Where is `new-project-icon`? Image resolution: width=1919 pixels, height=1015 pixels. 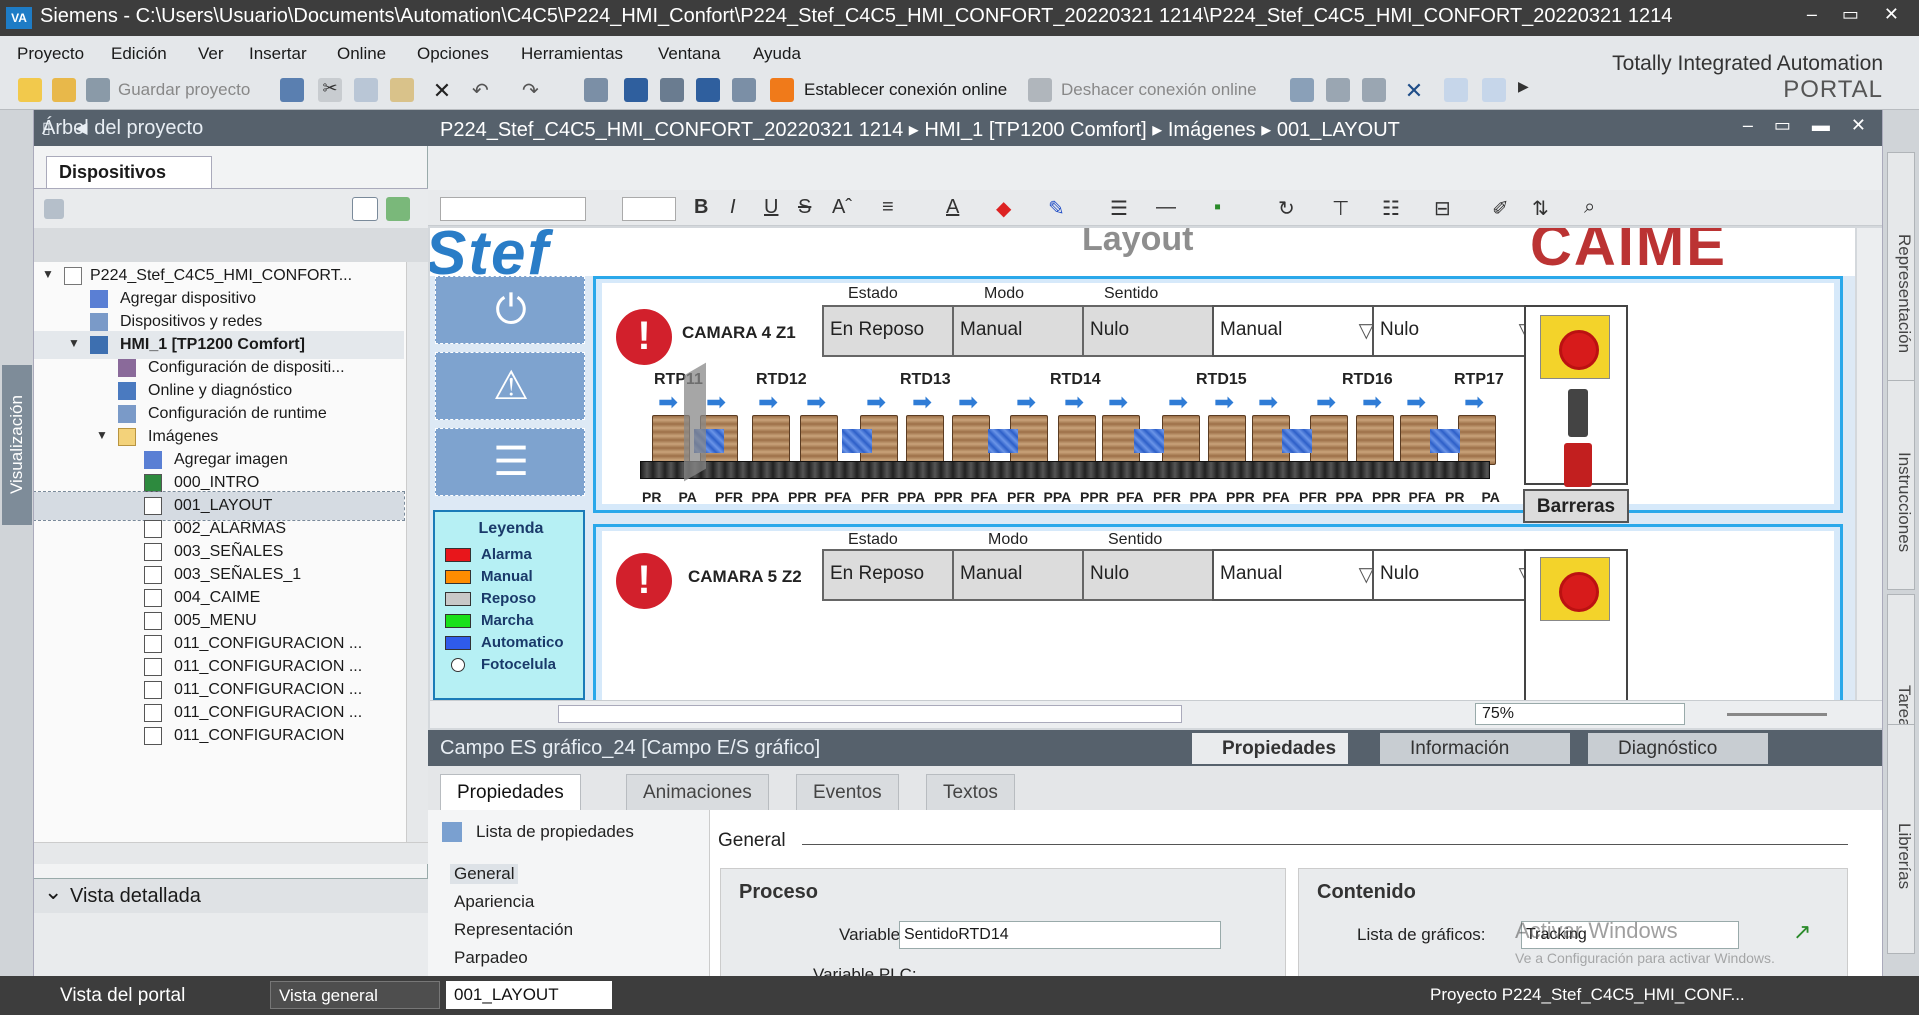
new-project-icon is located at coordinates (30, 90).